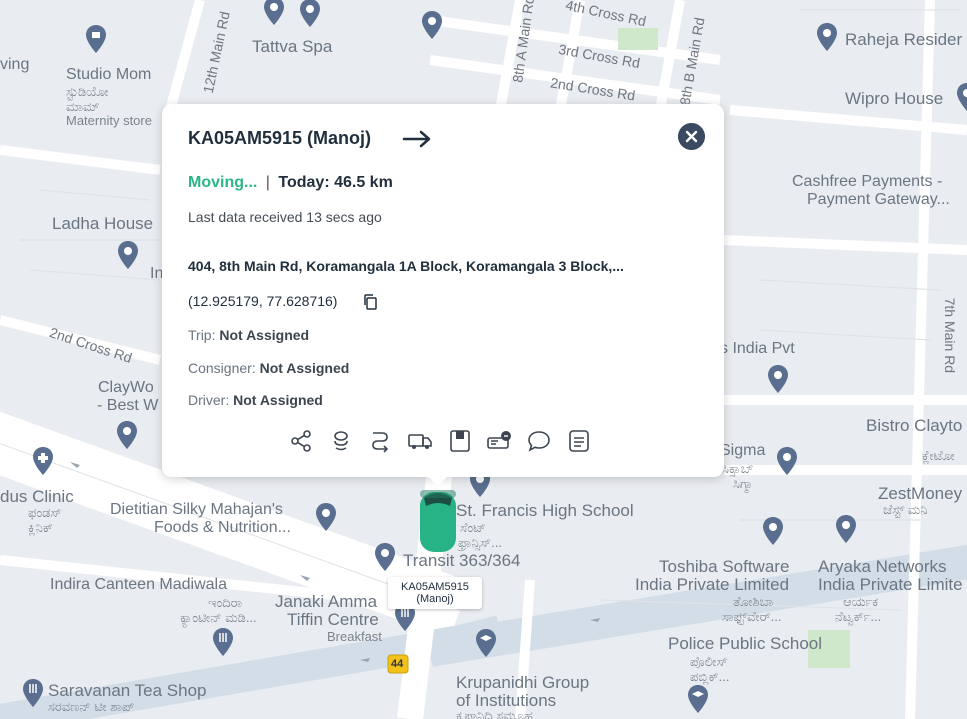 This screenshot has height=719, width=967. Describe the element at coordinates (263, 301) in the screenshot. I see `vehicle-coordinates: (12.925179, 77.628716)` at that location.